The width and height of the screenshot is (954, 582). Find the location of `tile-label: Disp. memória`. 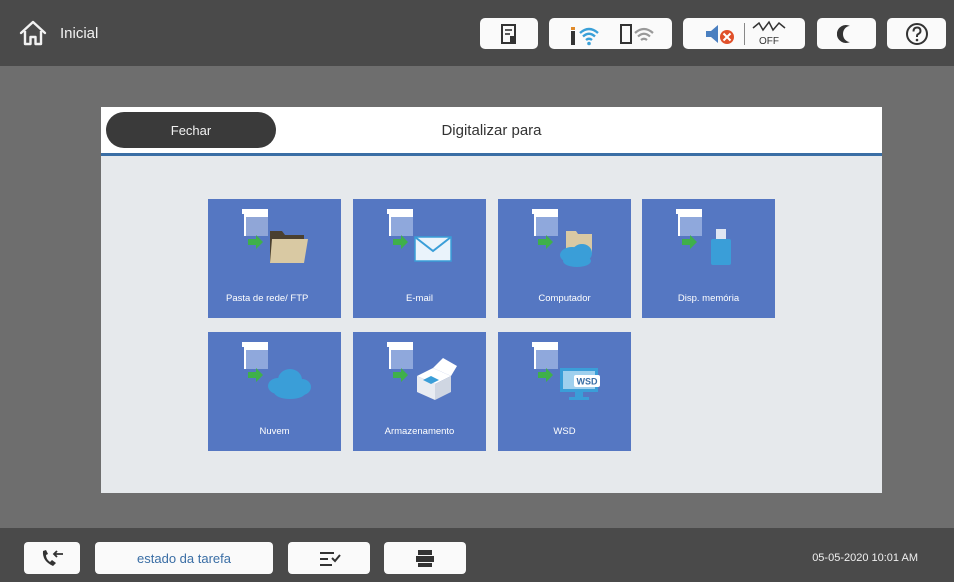

tile-label: Disp. memória is located at coordinates (708, 298).